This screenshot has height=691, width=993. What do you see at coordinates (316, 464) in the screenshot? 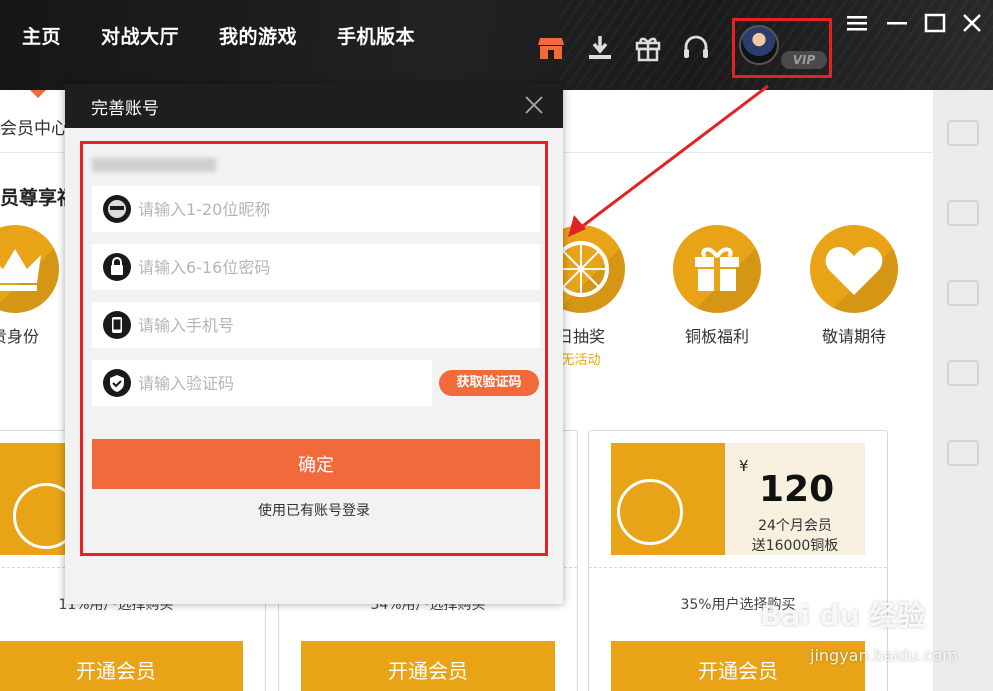
I see `confirm-button: 确定` at bounding box center [316, 464].